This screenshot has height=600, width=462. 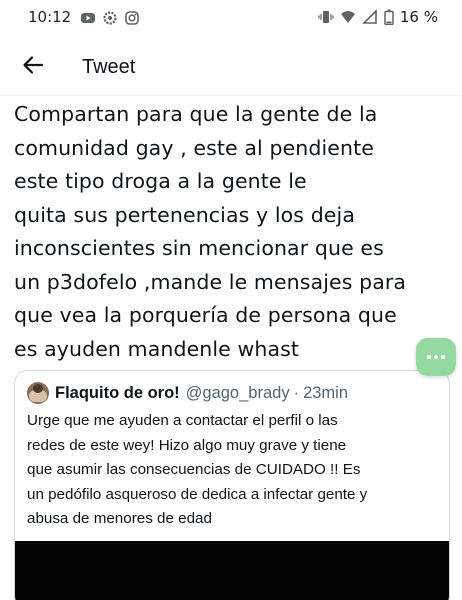 I want to click on quoted-tweet-media, so click(x=232, y=570).